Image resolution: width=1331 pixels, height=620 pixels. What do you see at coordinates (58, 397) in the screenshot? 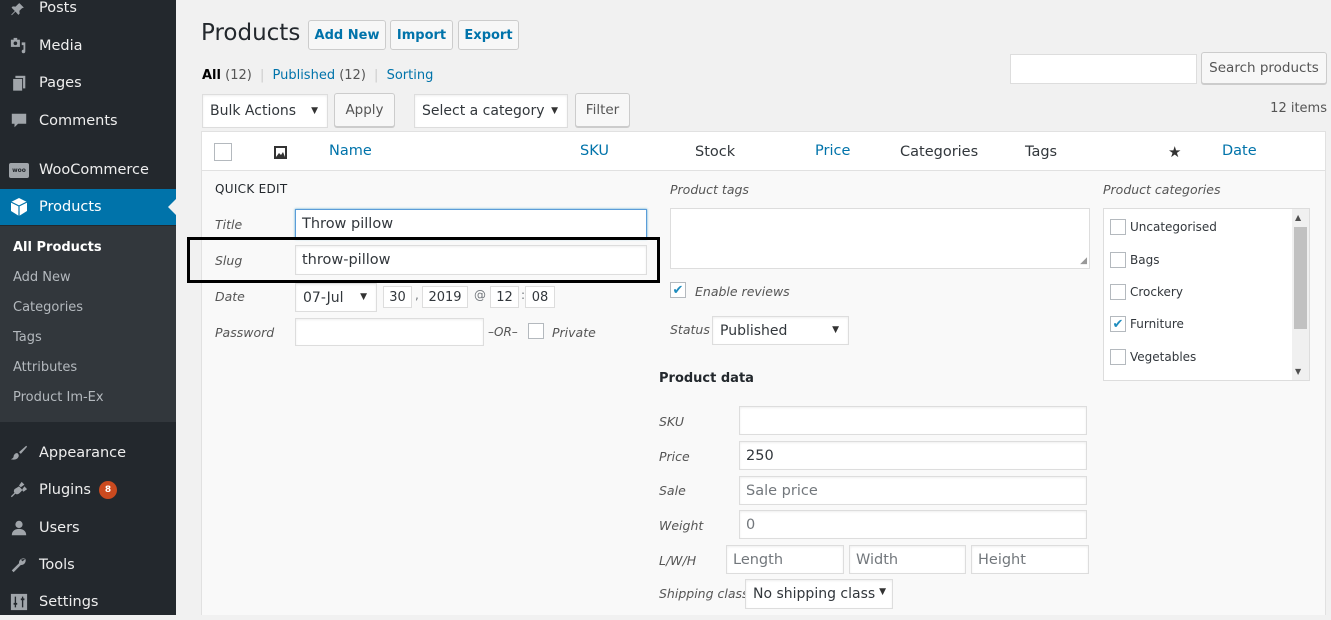
I see `submenu-product-im-ex: Product Im-Ex` at bounding box center [58, 397].